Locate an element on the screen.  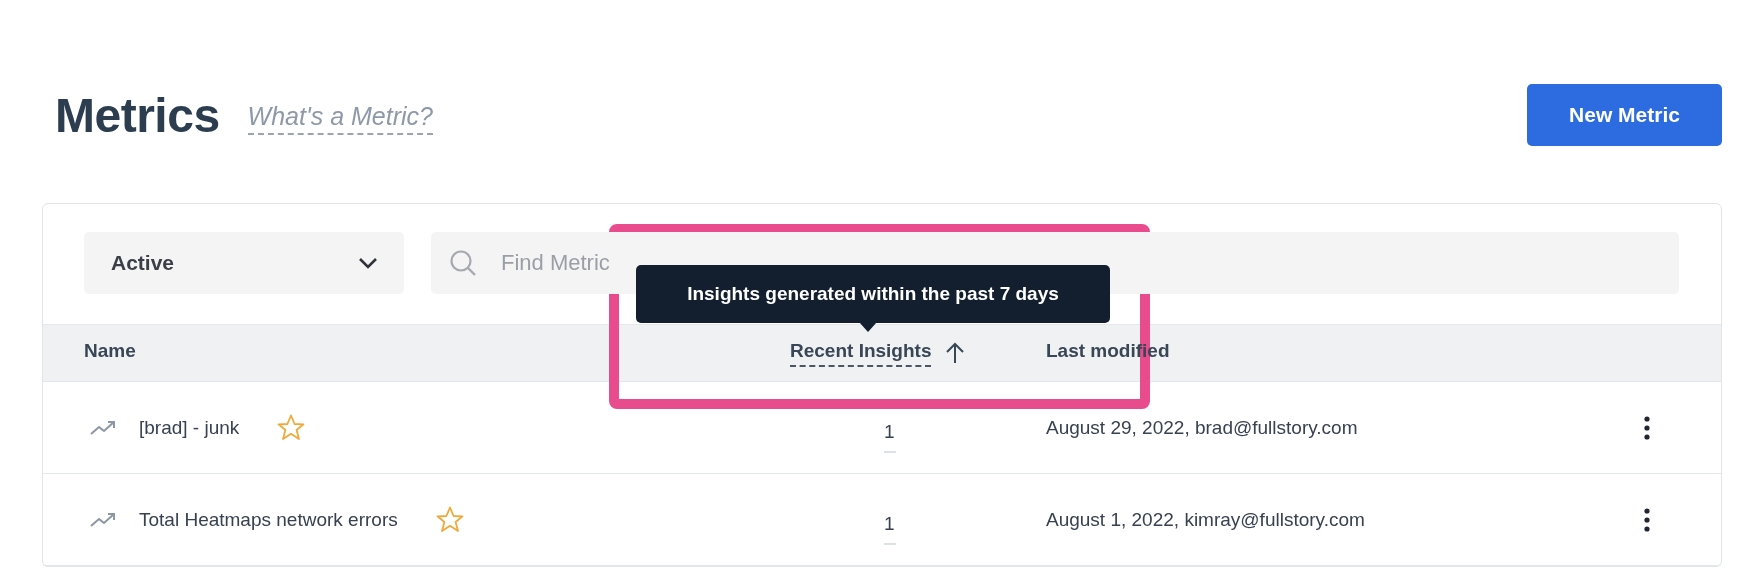
column-header: Recent Insights is located at coordinates (861, 353).